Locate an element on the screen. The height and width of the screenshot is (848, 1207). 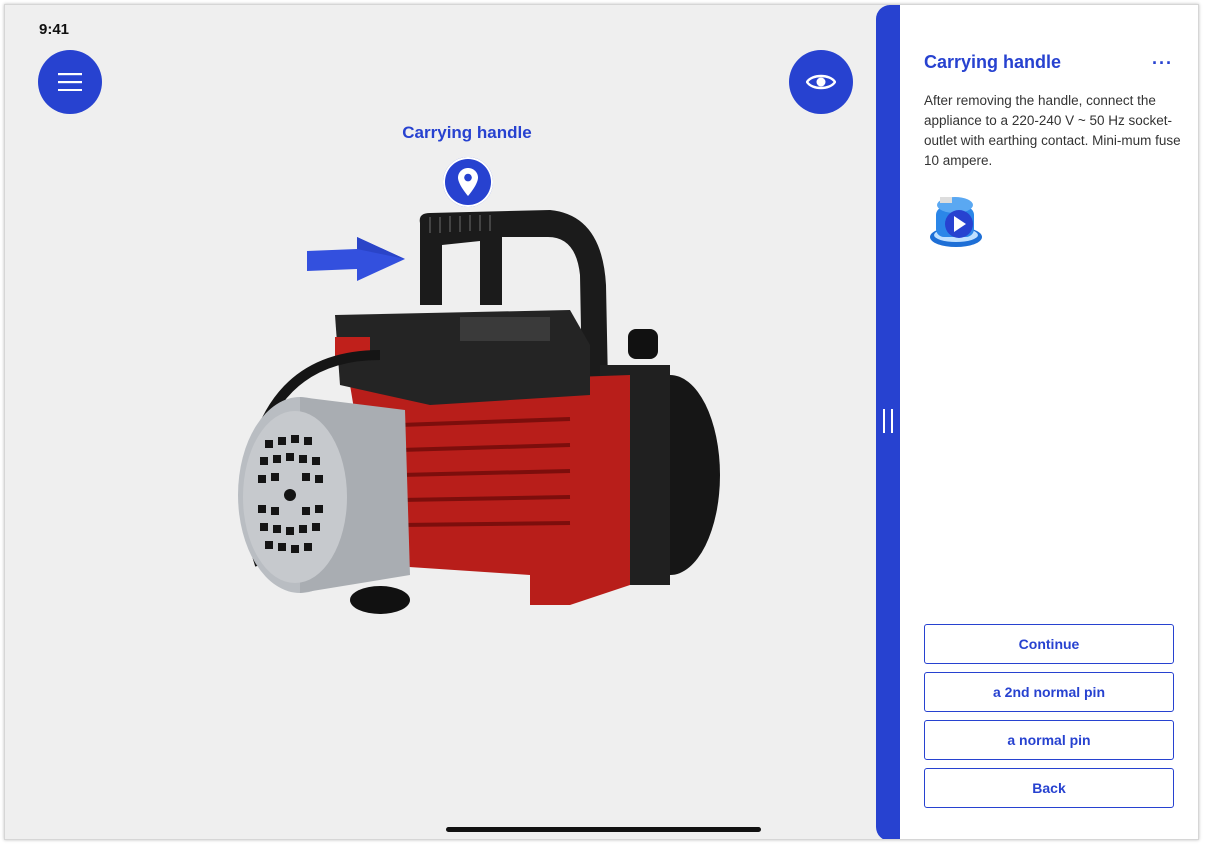
more-options-button: ··· is located at coordinates (1162, 63).